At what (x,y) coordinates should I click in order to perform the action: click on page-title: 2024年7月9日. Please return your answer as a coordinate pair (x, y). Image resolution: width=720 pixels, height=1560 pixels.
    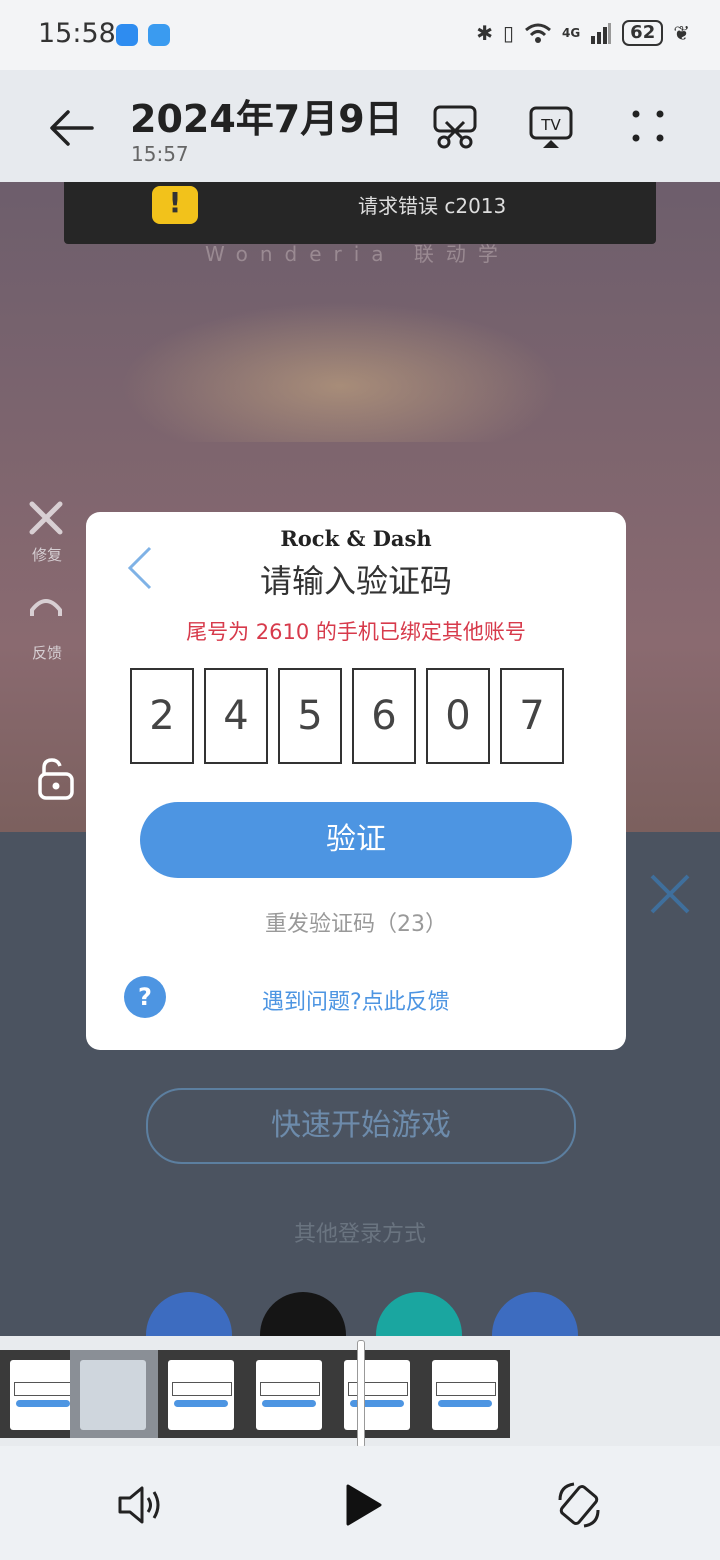
    Looking at the image, I should click on (266, 119).